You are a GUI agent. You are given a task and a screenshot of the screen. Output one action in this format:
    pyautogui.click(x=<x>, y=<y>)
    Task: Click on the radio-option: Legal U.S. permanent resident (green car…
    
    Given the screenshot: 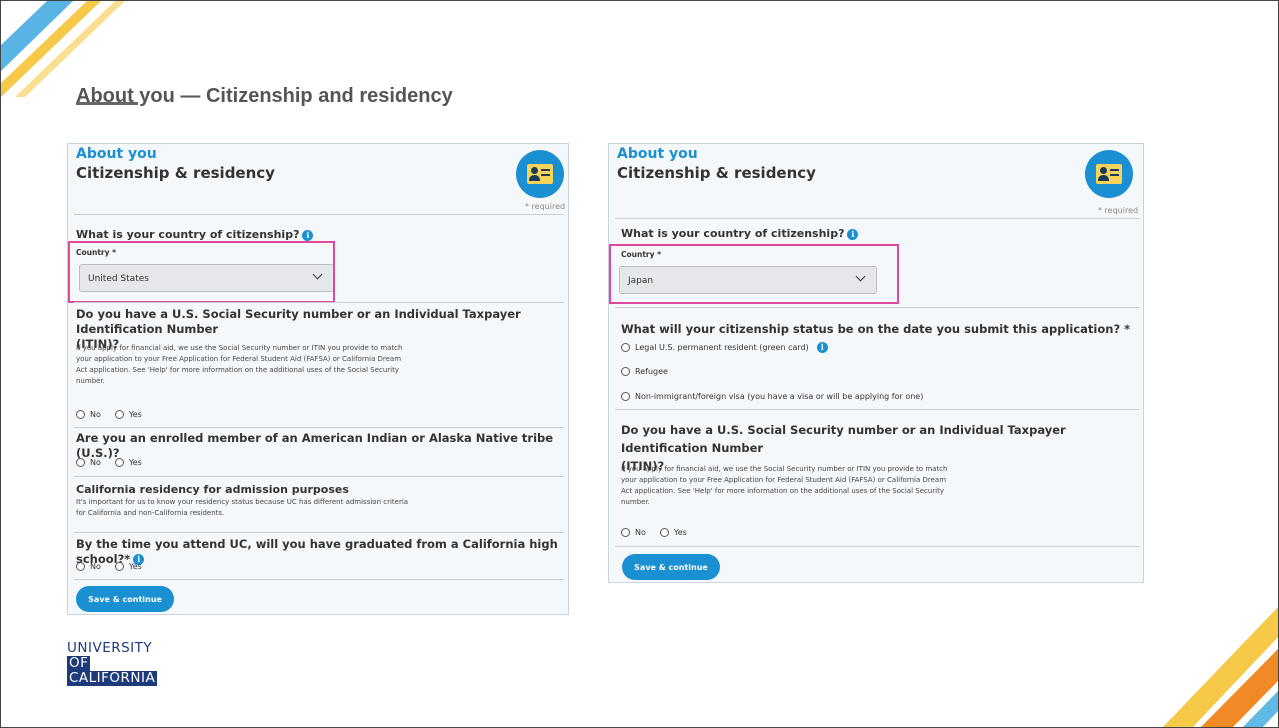 What is the action you would take?
    pyautogui.click(x=724, y=347)
    